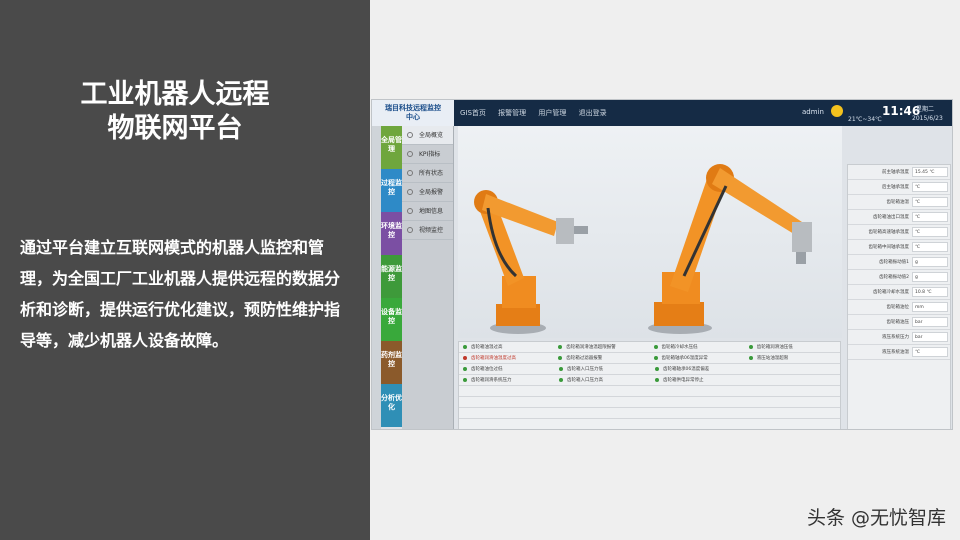 This screenshot has width=960, height=540. What do you see at coordinates (593, 113) in the screenshot?
I see `nav-logout: 退出登录` at bounding box center [593, 113].